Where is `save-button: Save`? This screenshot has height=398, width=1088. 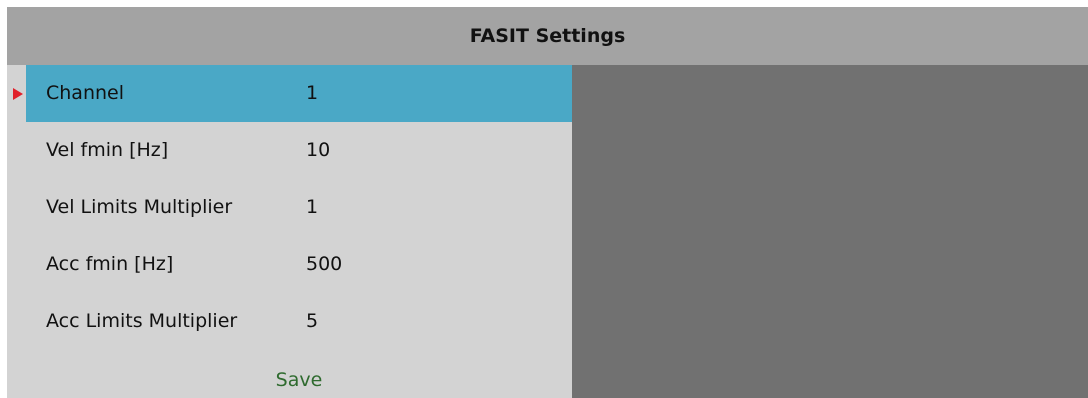
save-button: Save is located at coordinates (299, 380).